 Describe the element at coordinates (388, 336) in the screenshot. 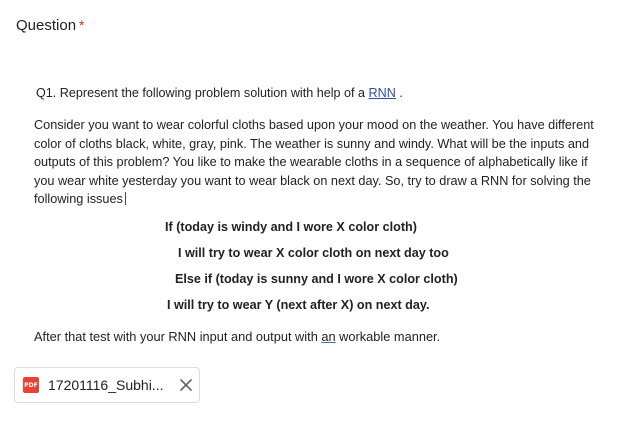

I see `closing-text-suffix: workable manner.` at that location.